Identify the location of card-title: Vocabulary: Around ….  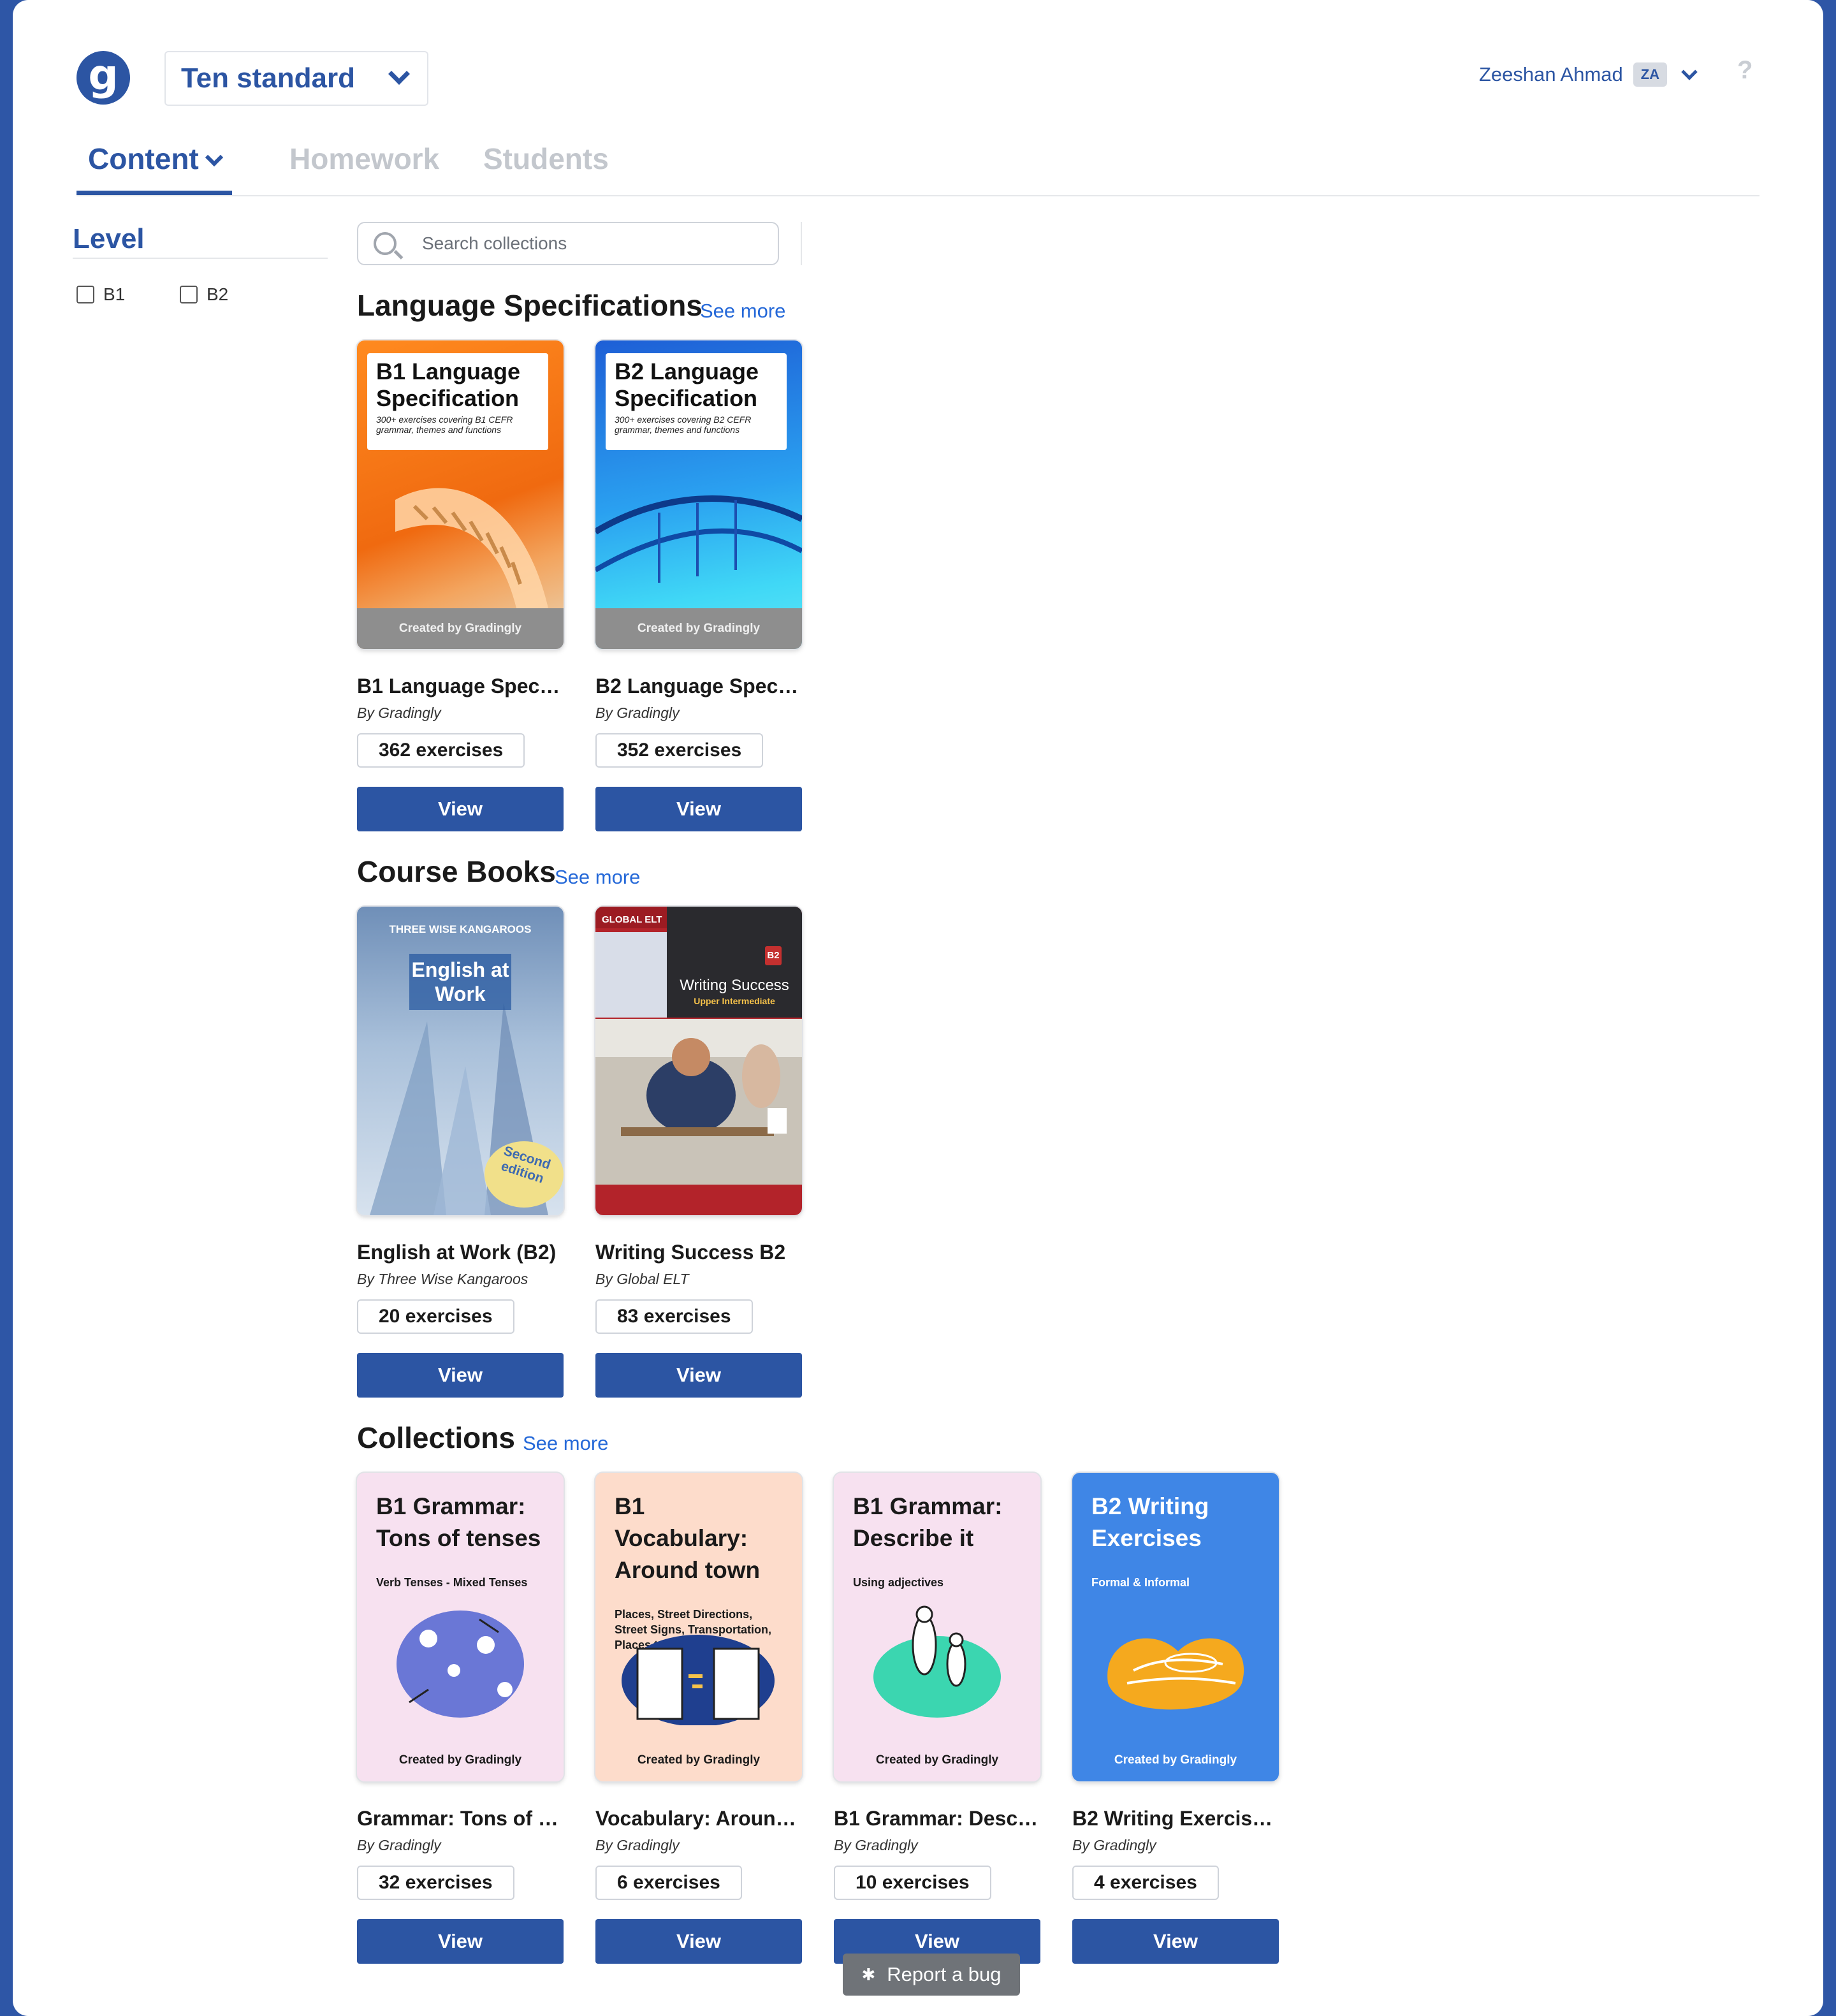
(698, 1818).